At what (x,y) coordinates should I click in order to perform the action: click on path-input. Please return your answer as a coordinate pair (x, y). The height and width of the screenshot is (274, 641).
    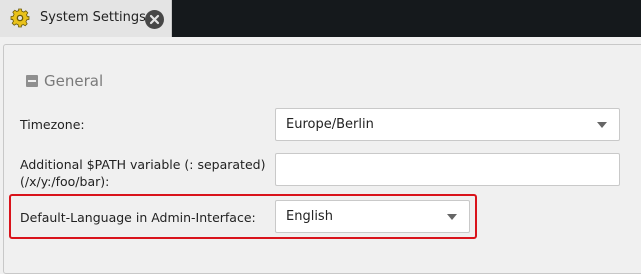
    Looking at the image, I should click on (447, 169).